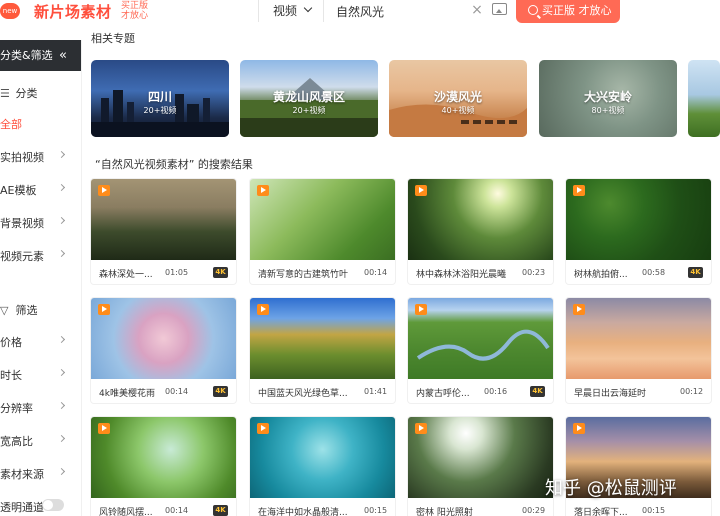 This screenshot has height=516, width=720. I want to click on filter-label: 素材来源, so click(22, 474).